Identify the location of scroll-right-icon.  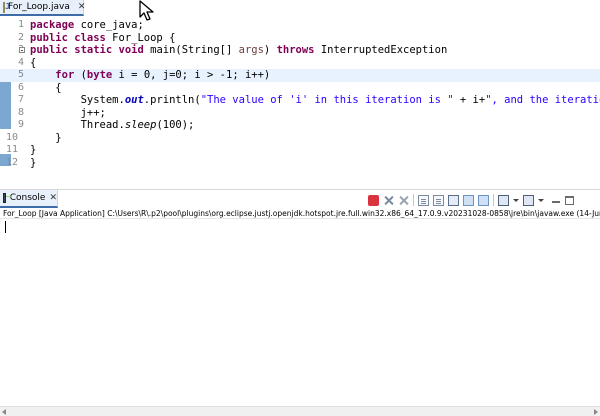
(596, 412).